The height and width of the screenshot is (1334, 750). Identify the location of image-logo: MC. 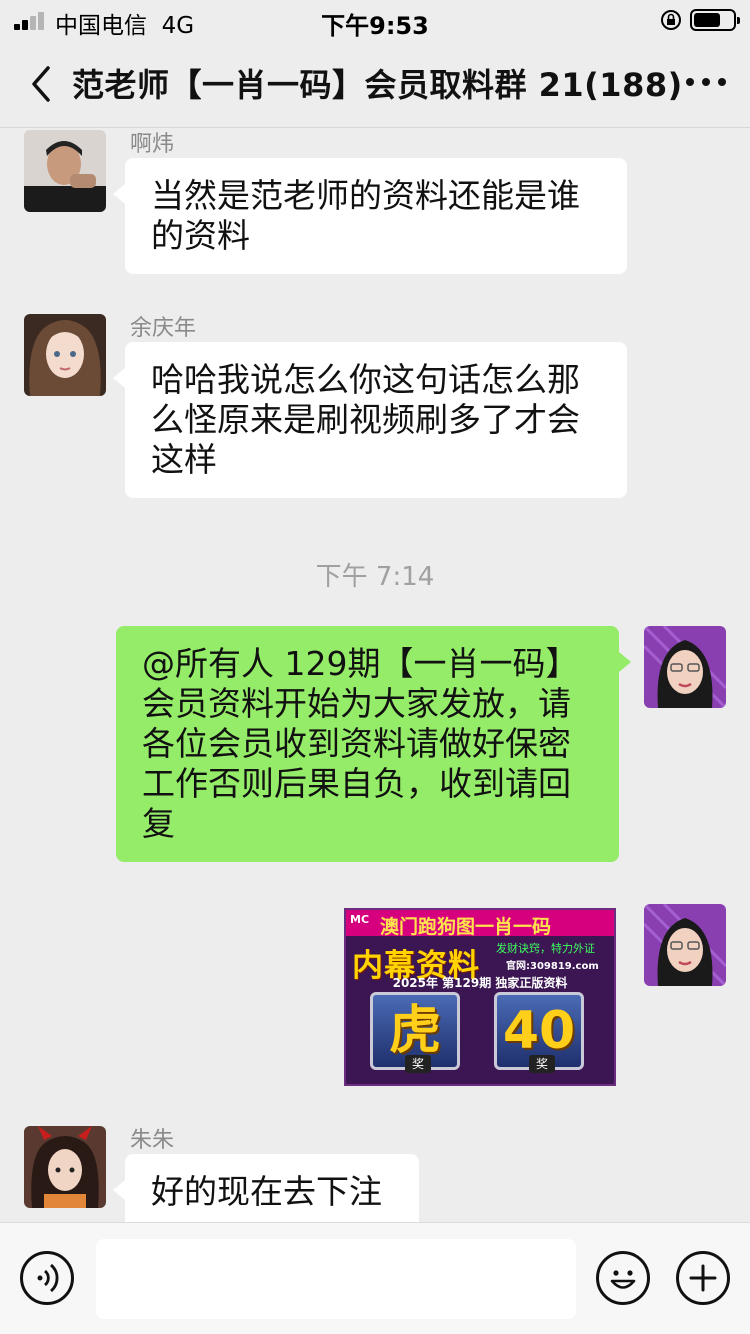
(360, 919).